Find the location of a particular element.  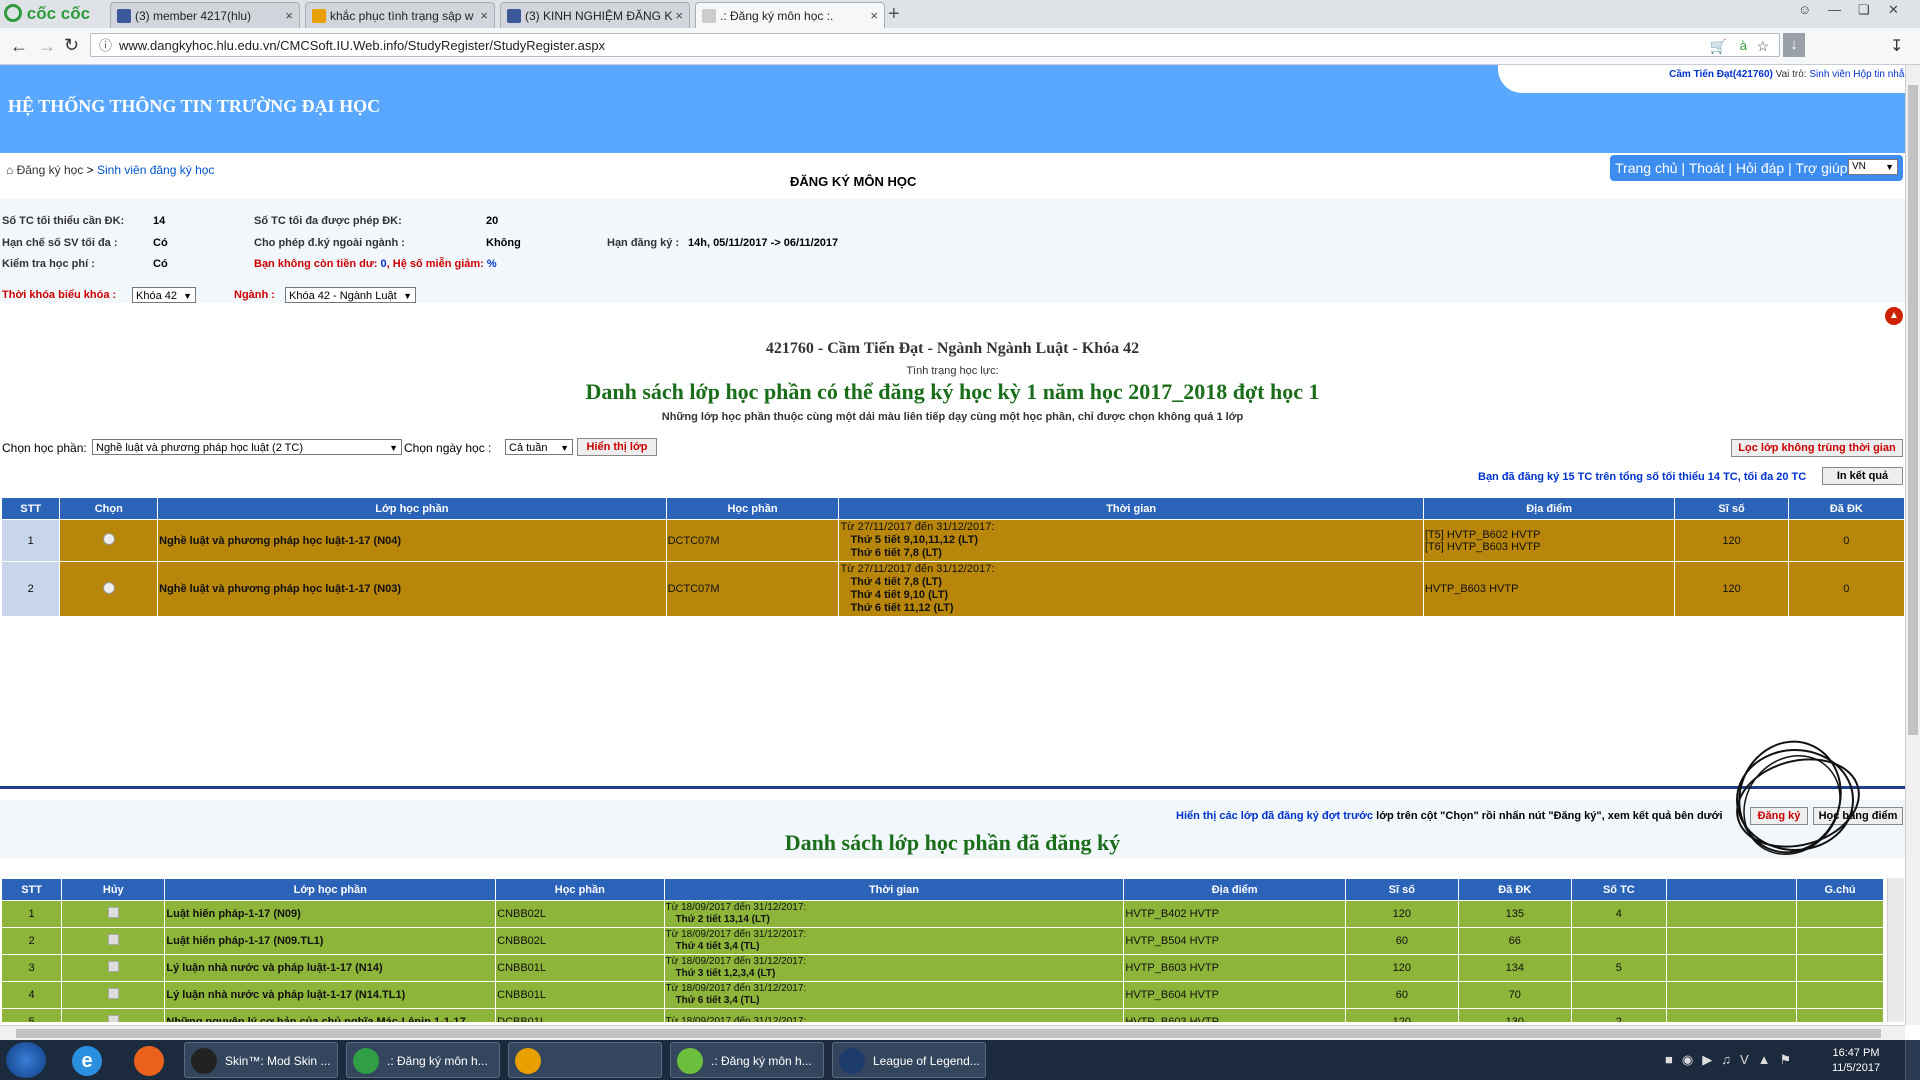

major-select: Khóa 42 - Ngành Luật ▼ is located at coordinates (350, 295).